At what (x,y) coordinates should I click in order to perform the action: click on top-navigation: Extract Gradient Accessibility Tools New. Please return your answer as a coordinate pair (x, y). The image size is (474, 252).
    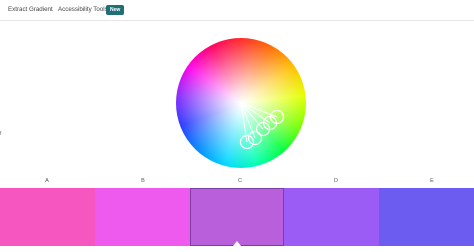
    Looking at the image, I should click on (237, 10).